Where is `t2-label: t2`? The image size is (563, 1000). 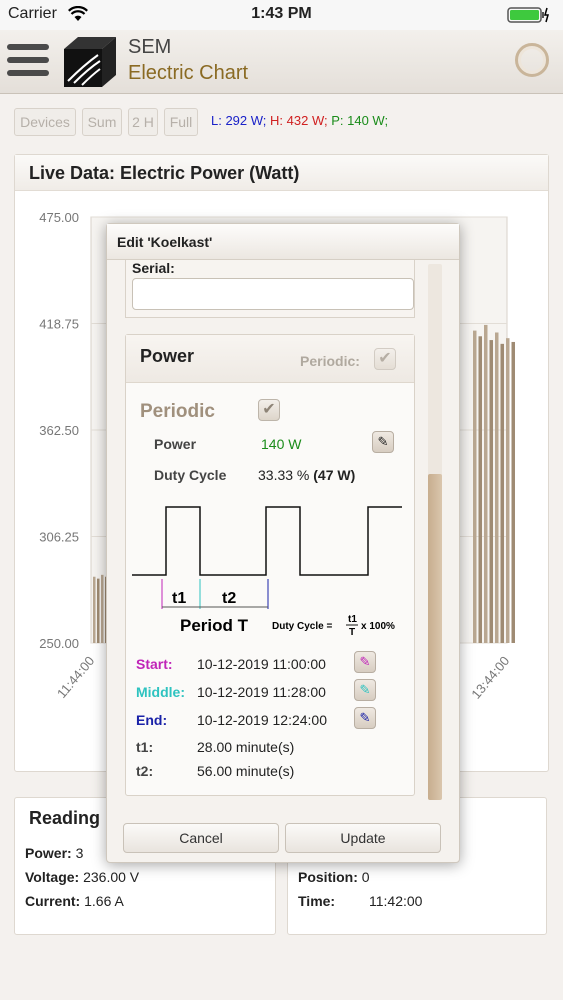 t2-label: t2 is located at coordinates (229, 598).